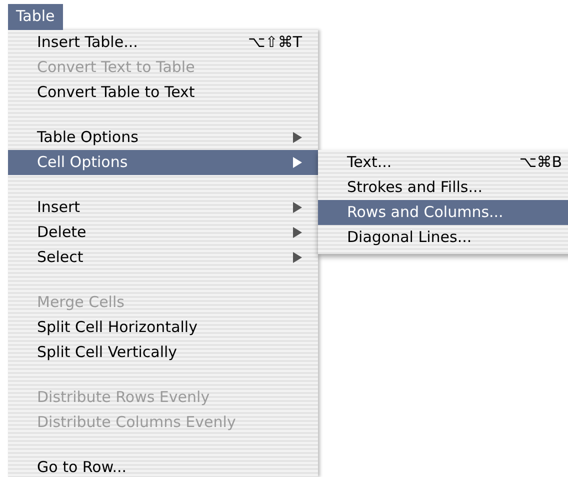  I want to click on shortcut-label: ⌥⇧⌘T, so click(275, 43).